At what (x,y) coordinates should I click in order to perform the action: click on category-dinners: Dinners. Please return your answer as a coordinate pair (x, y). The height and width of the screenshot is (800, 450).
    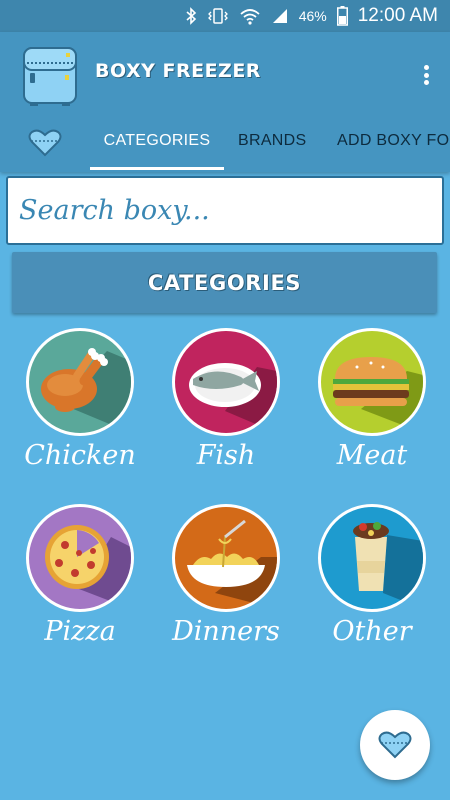
    Looking at the image, I should click on (226, 584).